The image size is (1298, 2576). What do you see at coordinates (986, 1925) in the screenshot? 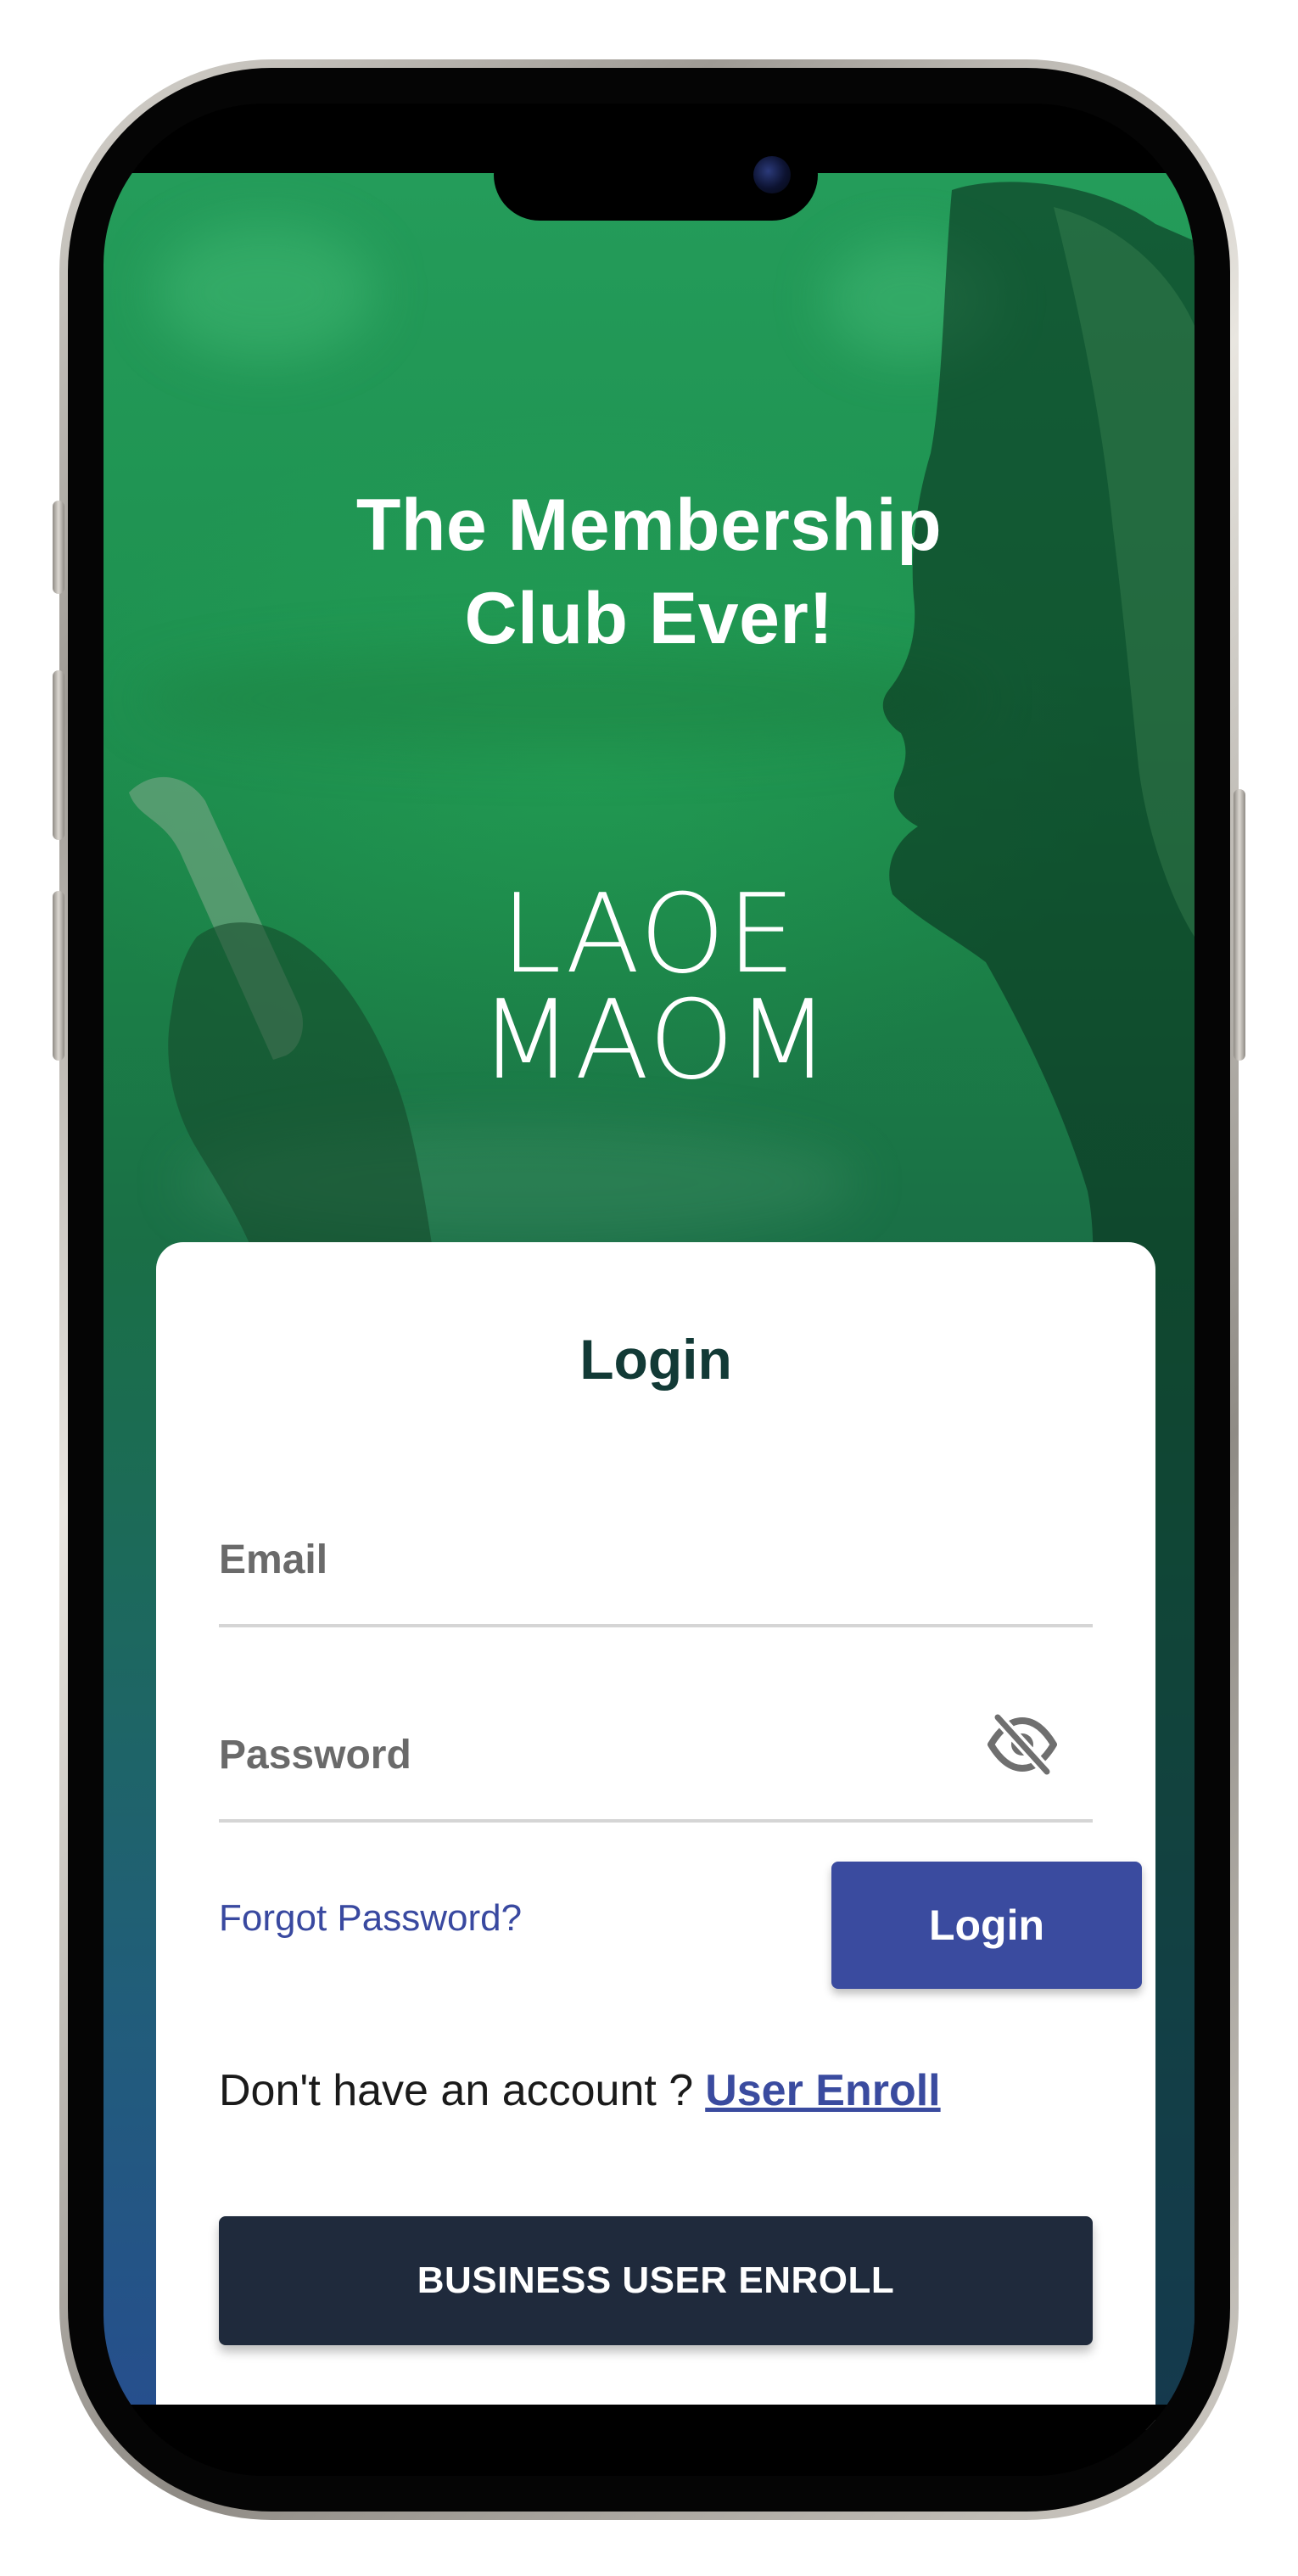
I see `login-button: Login` at bounding box center [986, 1925].